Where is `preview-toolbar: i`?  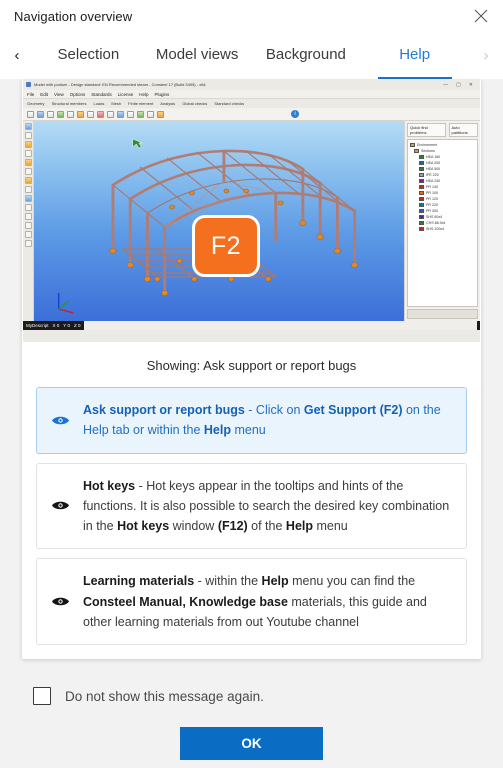 preview-toolbar: i is located at coordinates (251, 114).